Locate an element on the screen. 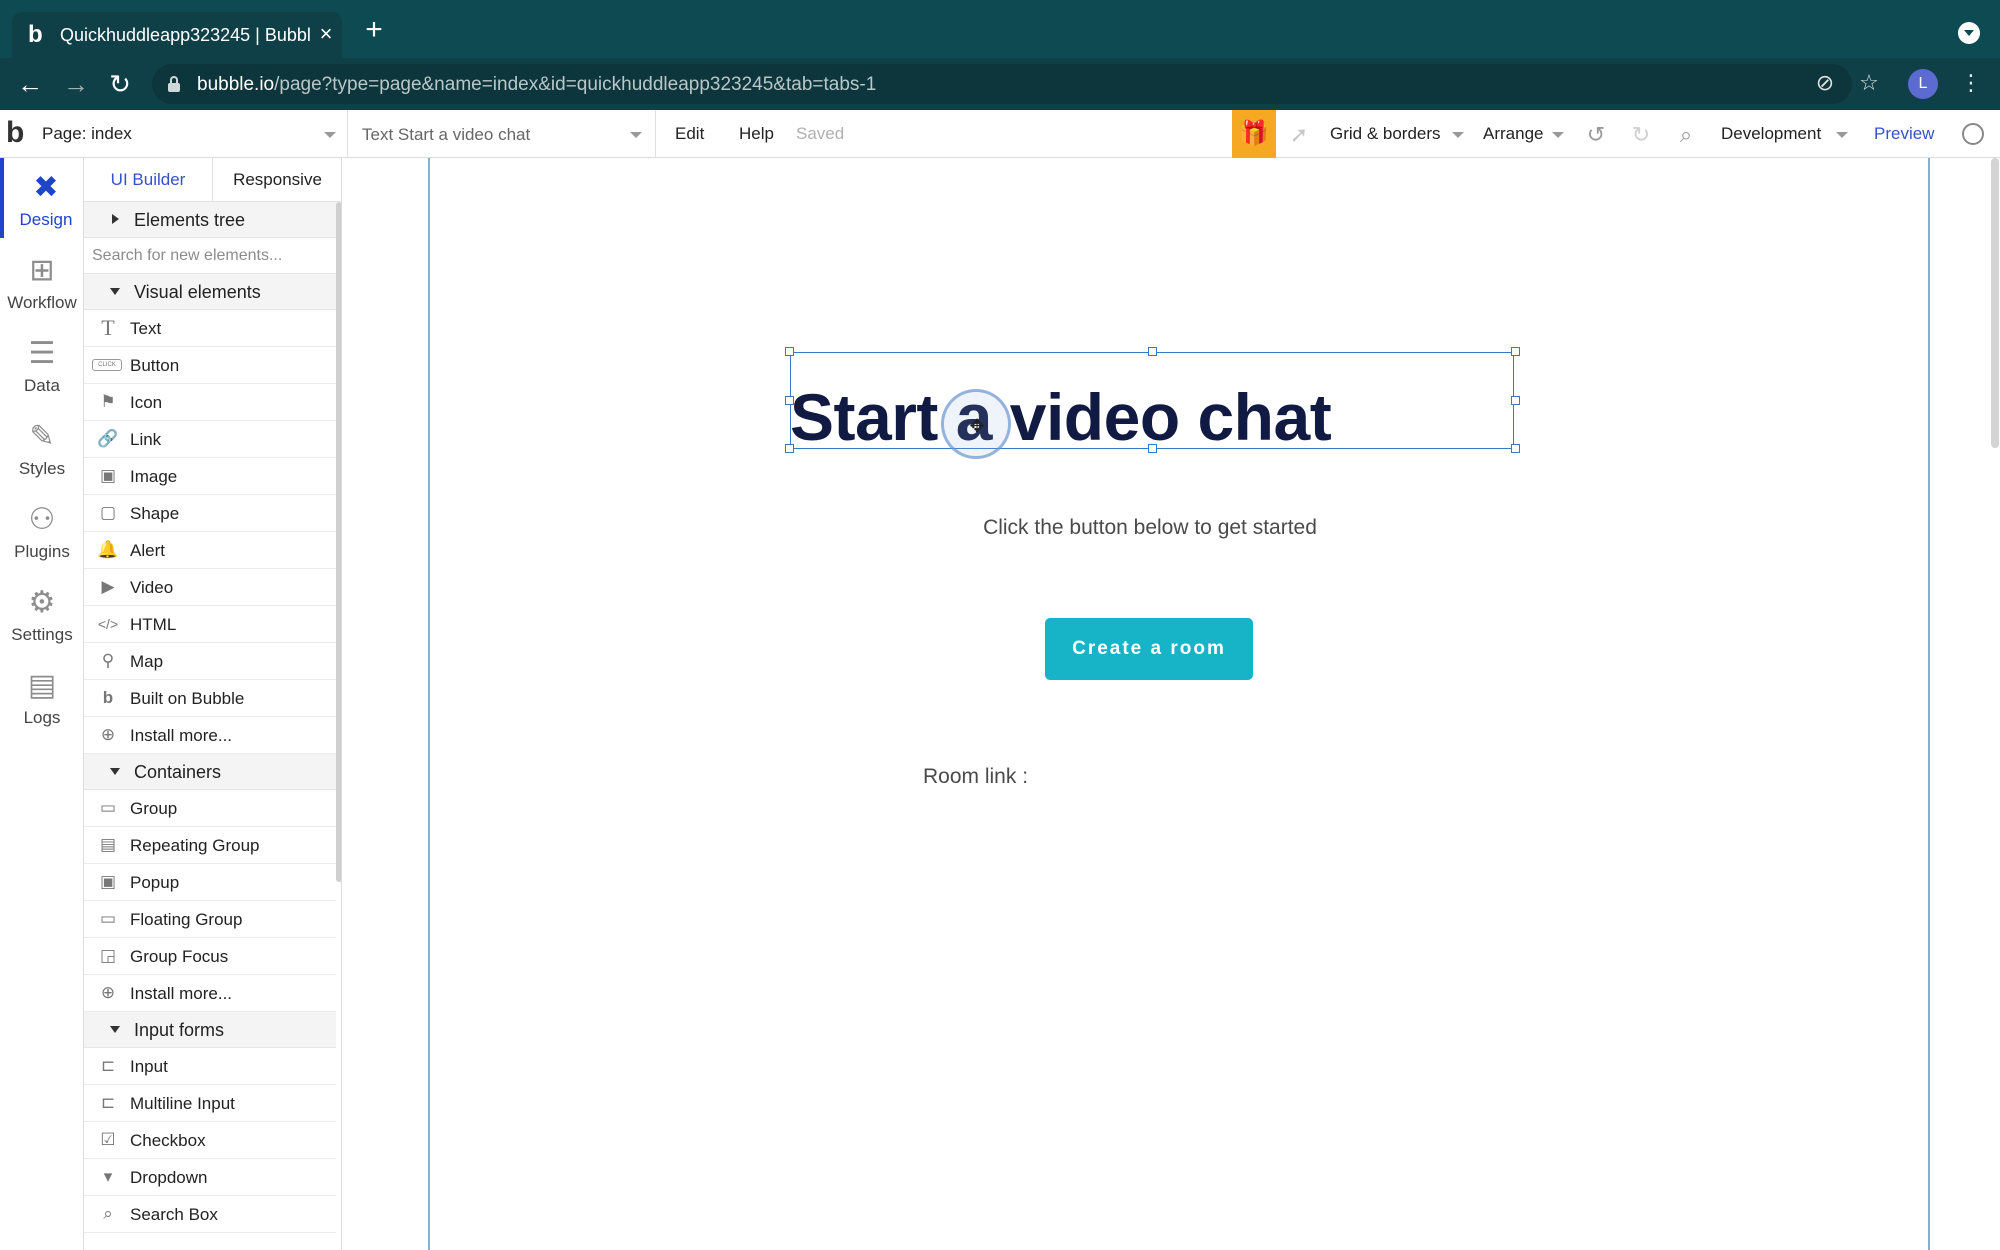 The height and width of the screenshot is (1250, 2000). workflow-icon: ⊞ is located at coordinates (42, 270).